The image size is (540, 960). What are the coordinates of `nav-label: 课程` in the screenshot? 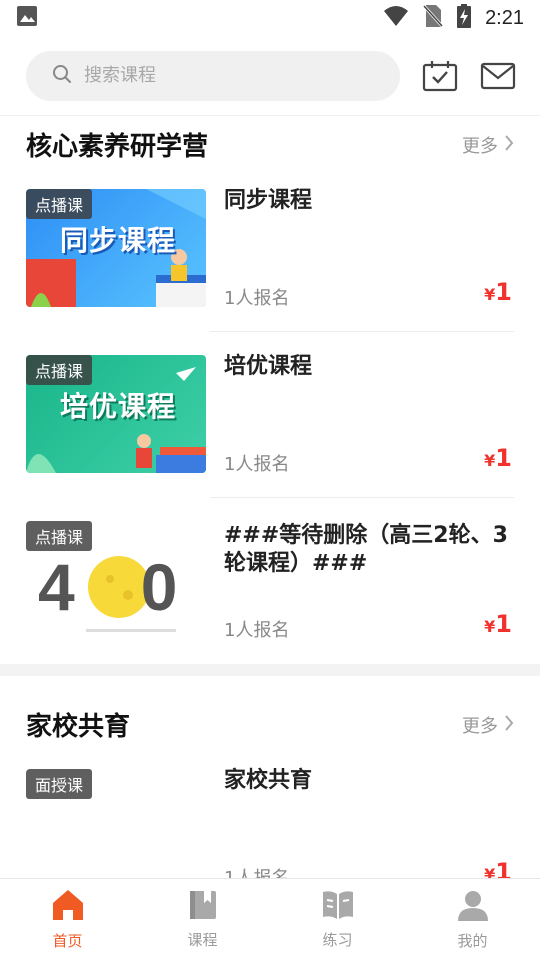 It's located at (202, 940).